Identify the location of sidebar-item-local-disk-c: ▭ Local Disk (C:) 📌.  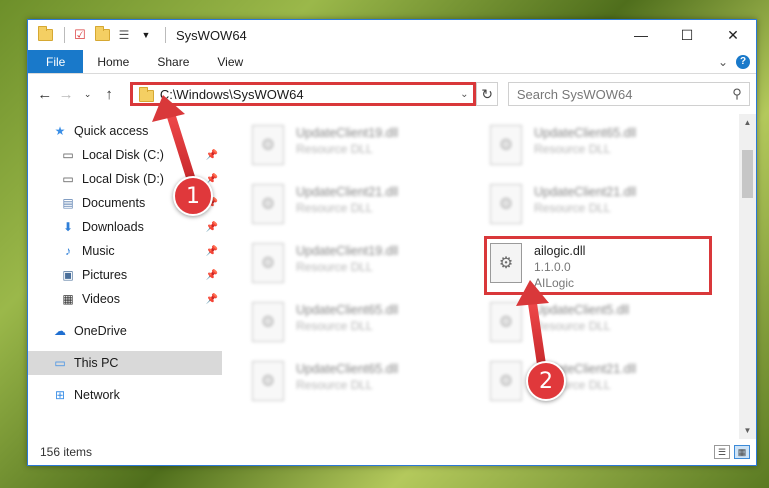
(125, 155).